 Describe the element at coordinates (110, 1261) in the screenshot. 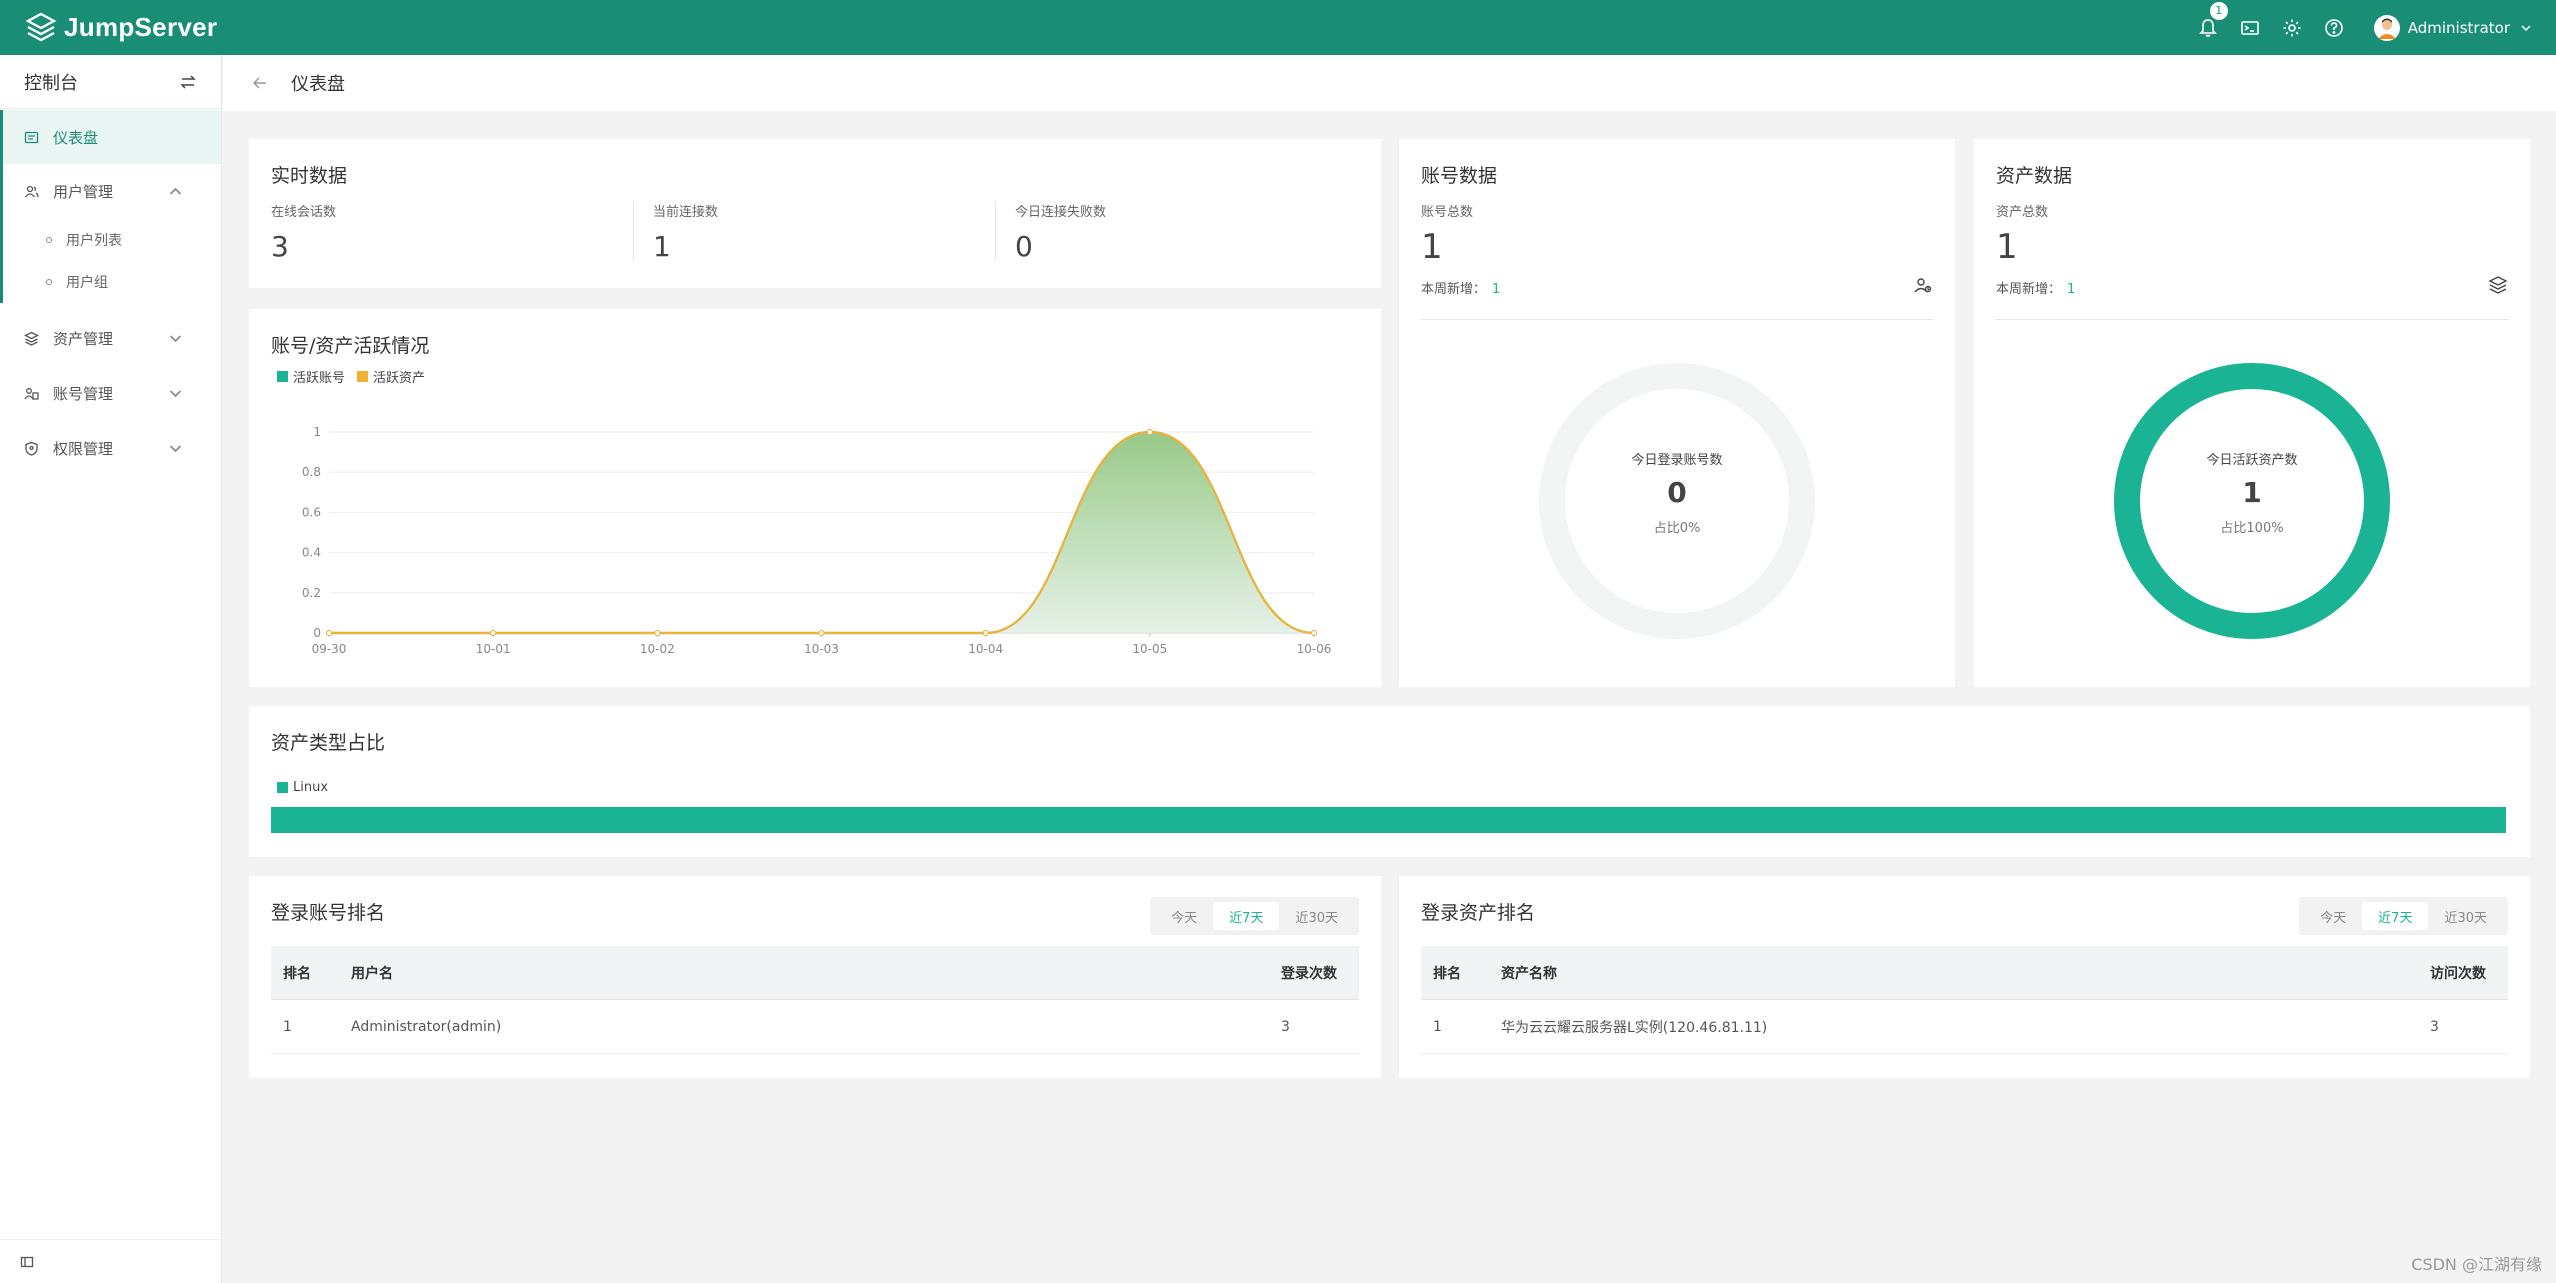

I see `sidebar-collapse-button` at that location.